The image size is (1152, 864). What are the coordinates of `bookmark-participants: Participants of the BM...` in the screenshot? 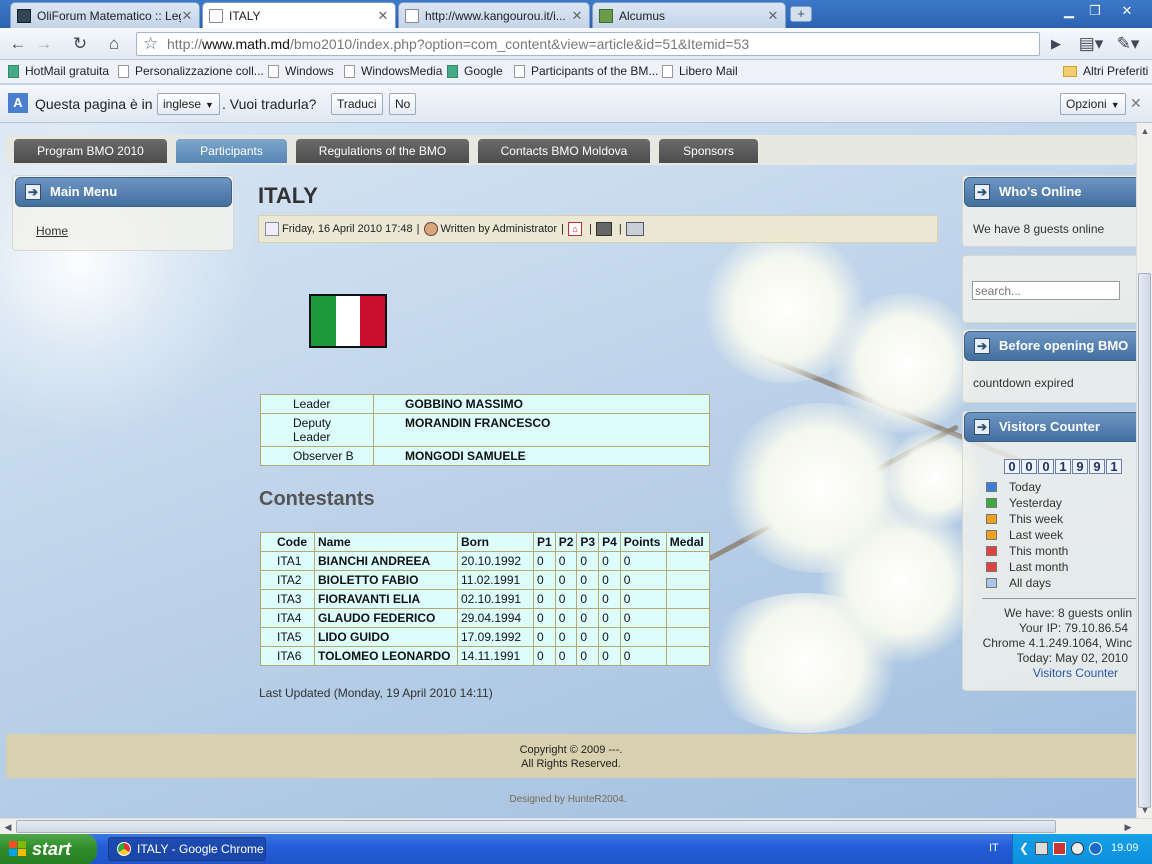 It's located at (586, 71).